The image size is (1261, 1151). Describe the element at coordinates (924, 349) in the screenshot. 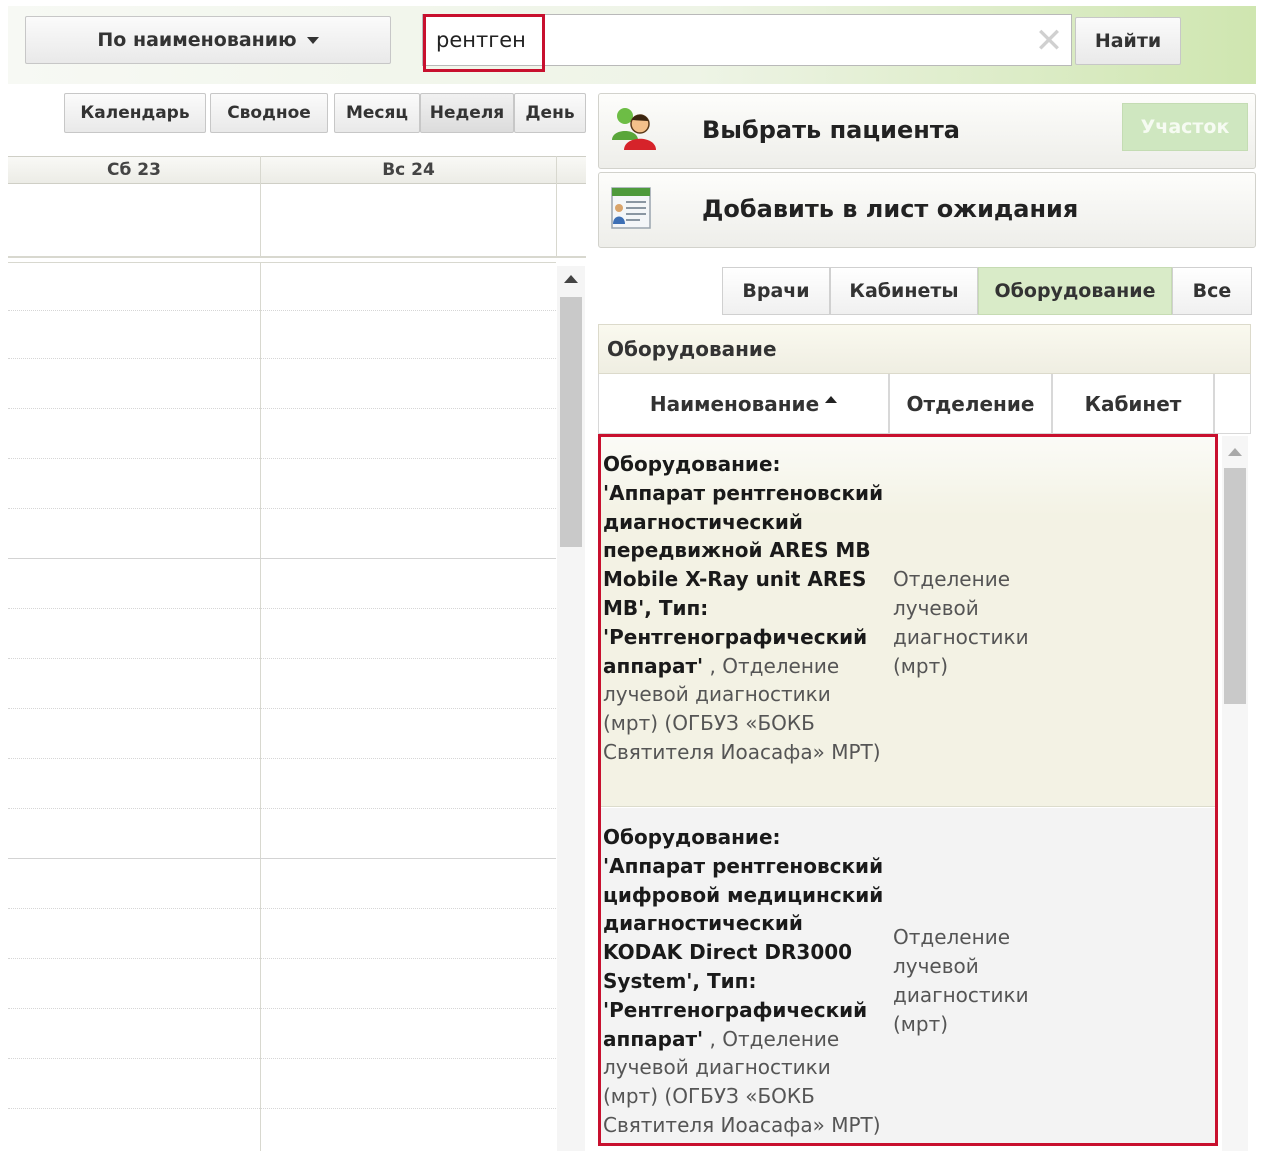

I see `equipment-section-title: Оборудование` at that location.